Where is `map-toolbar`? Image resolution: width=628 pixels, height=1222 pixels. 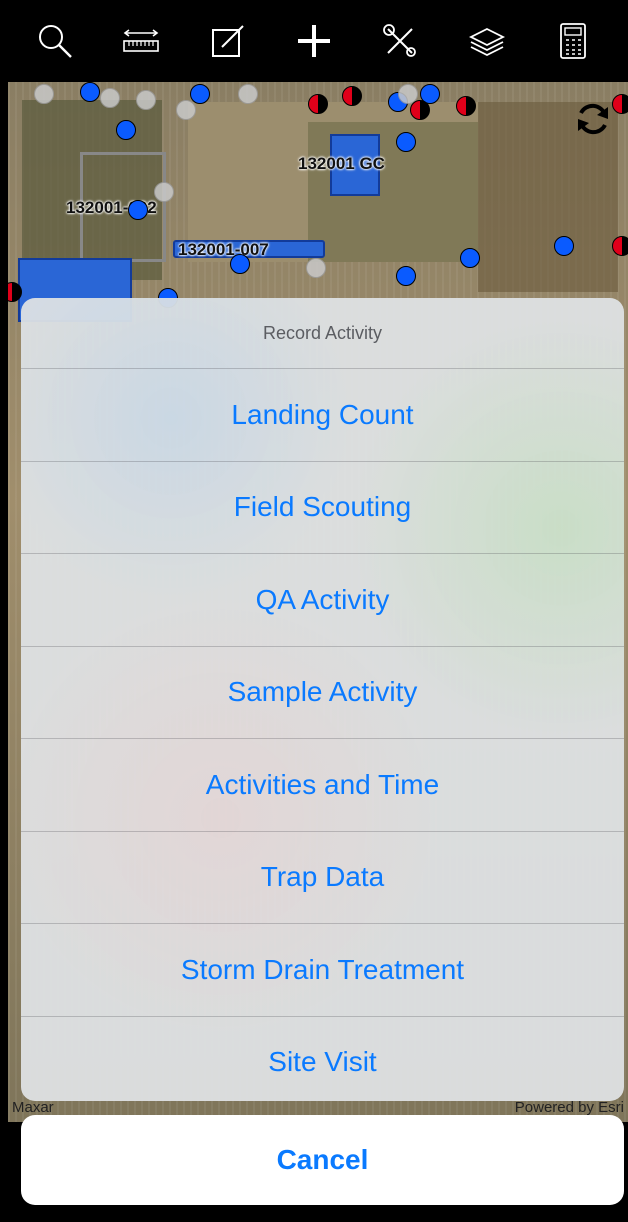 map-toolbar is located at coordinates (314, 41).